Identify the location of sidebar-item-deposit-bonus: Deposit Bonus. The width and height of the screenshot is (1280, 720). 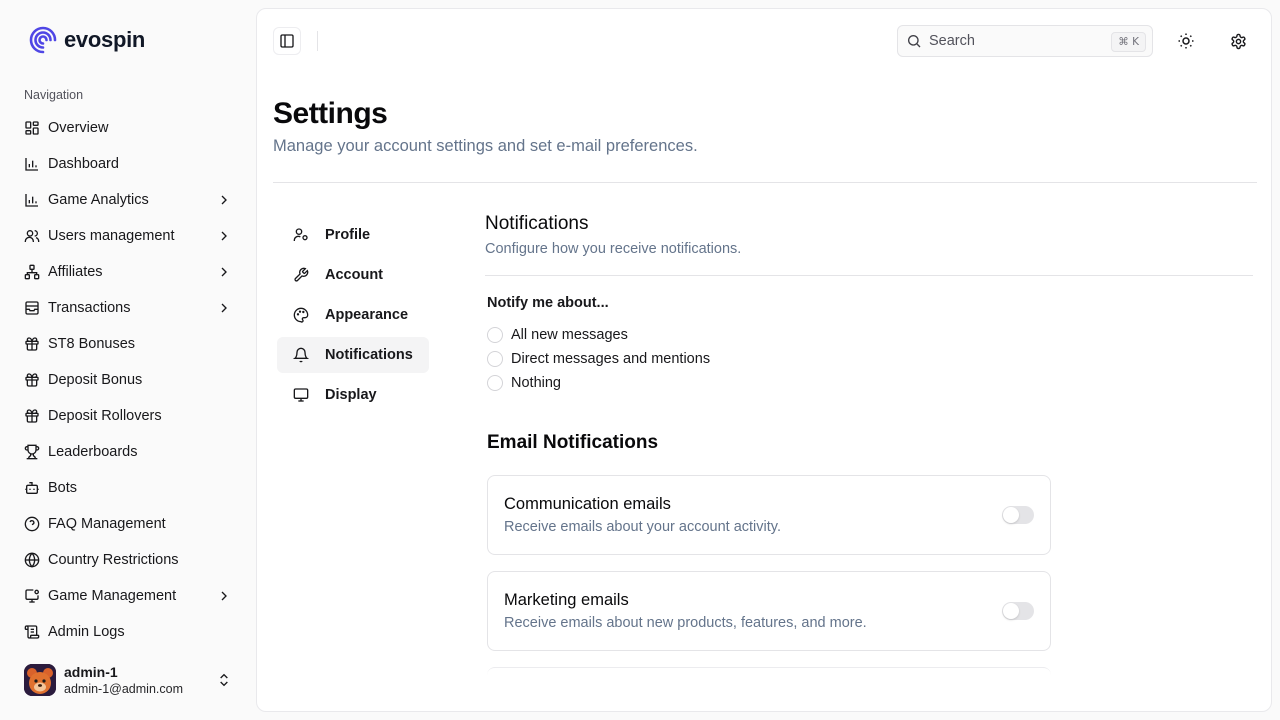
(128, 380).